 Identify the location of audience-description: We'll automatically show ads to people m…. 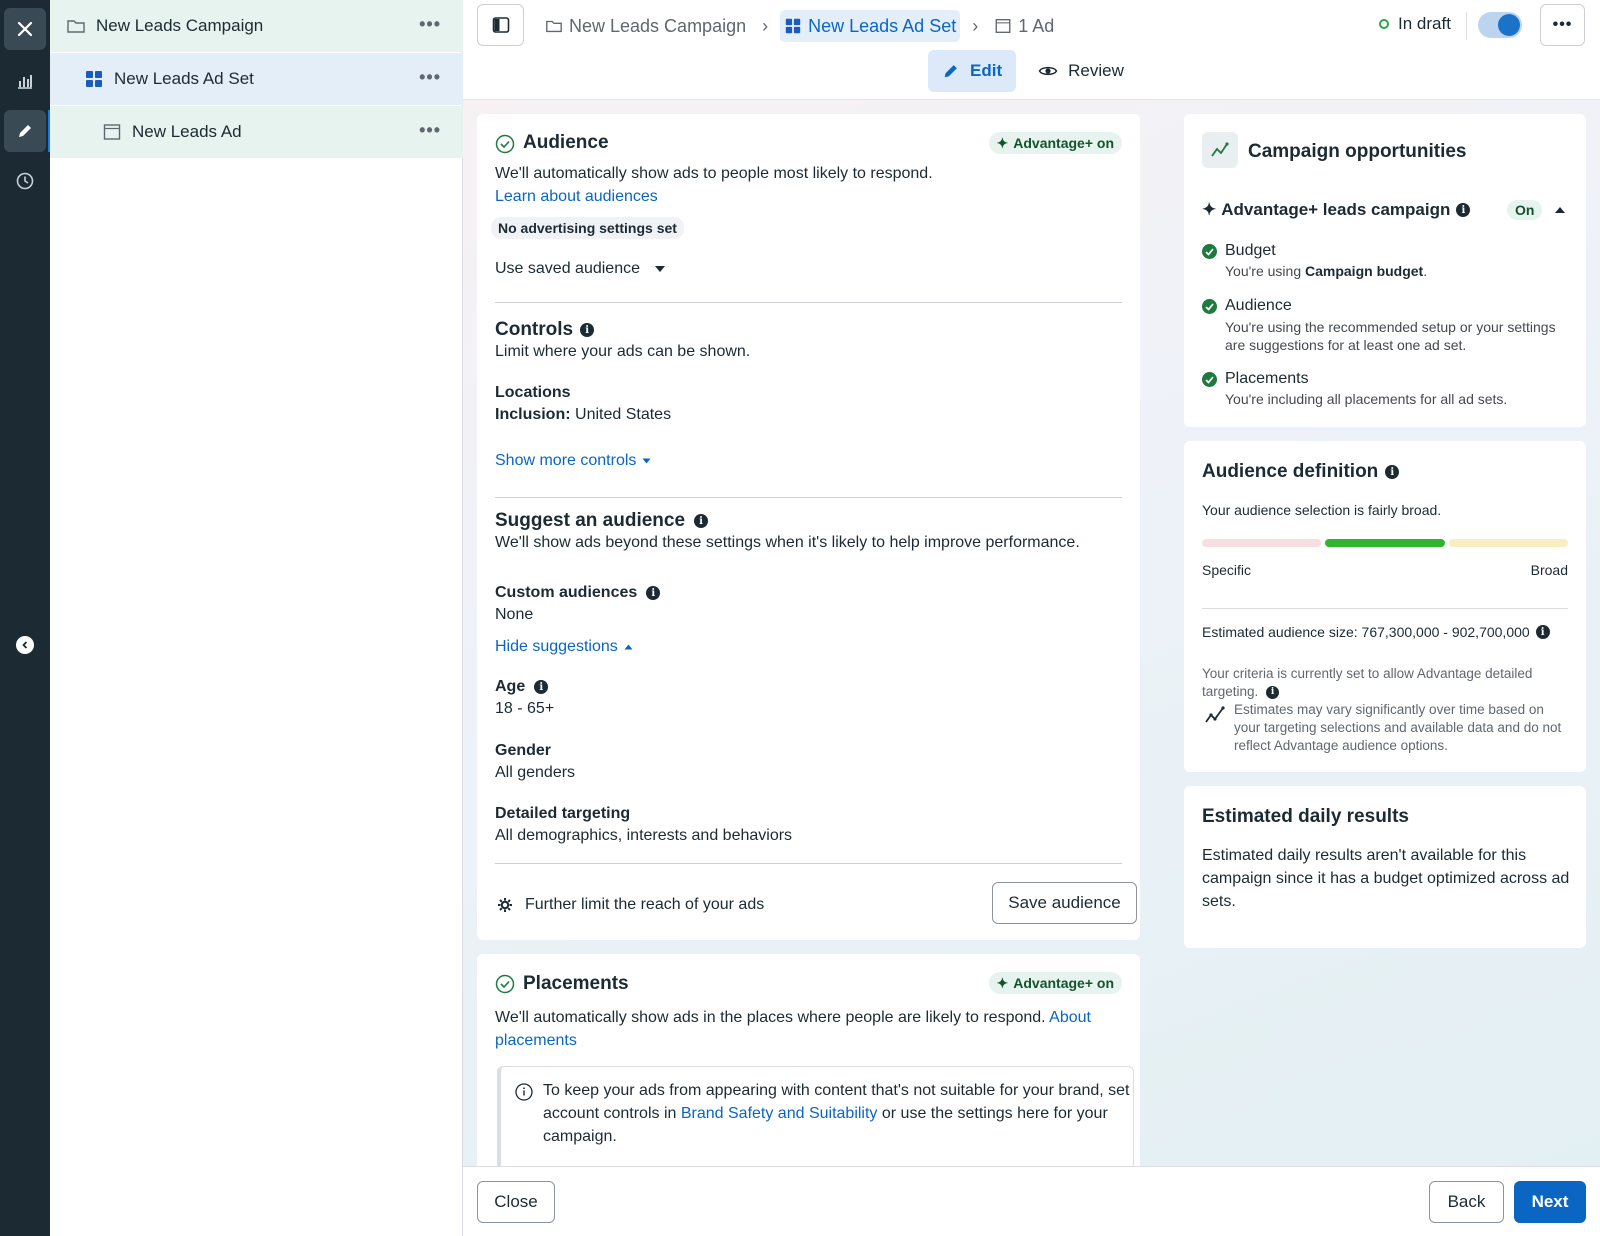
(714, 173).